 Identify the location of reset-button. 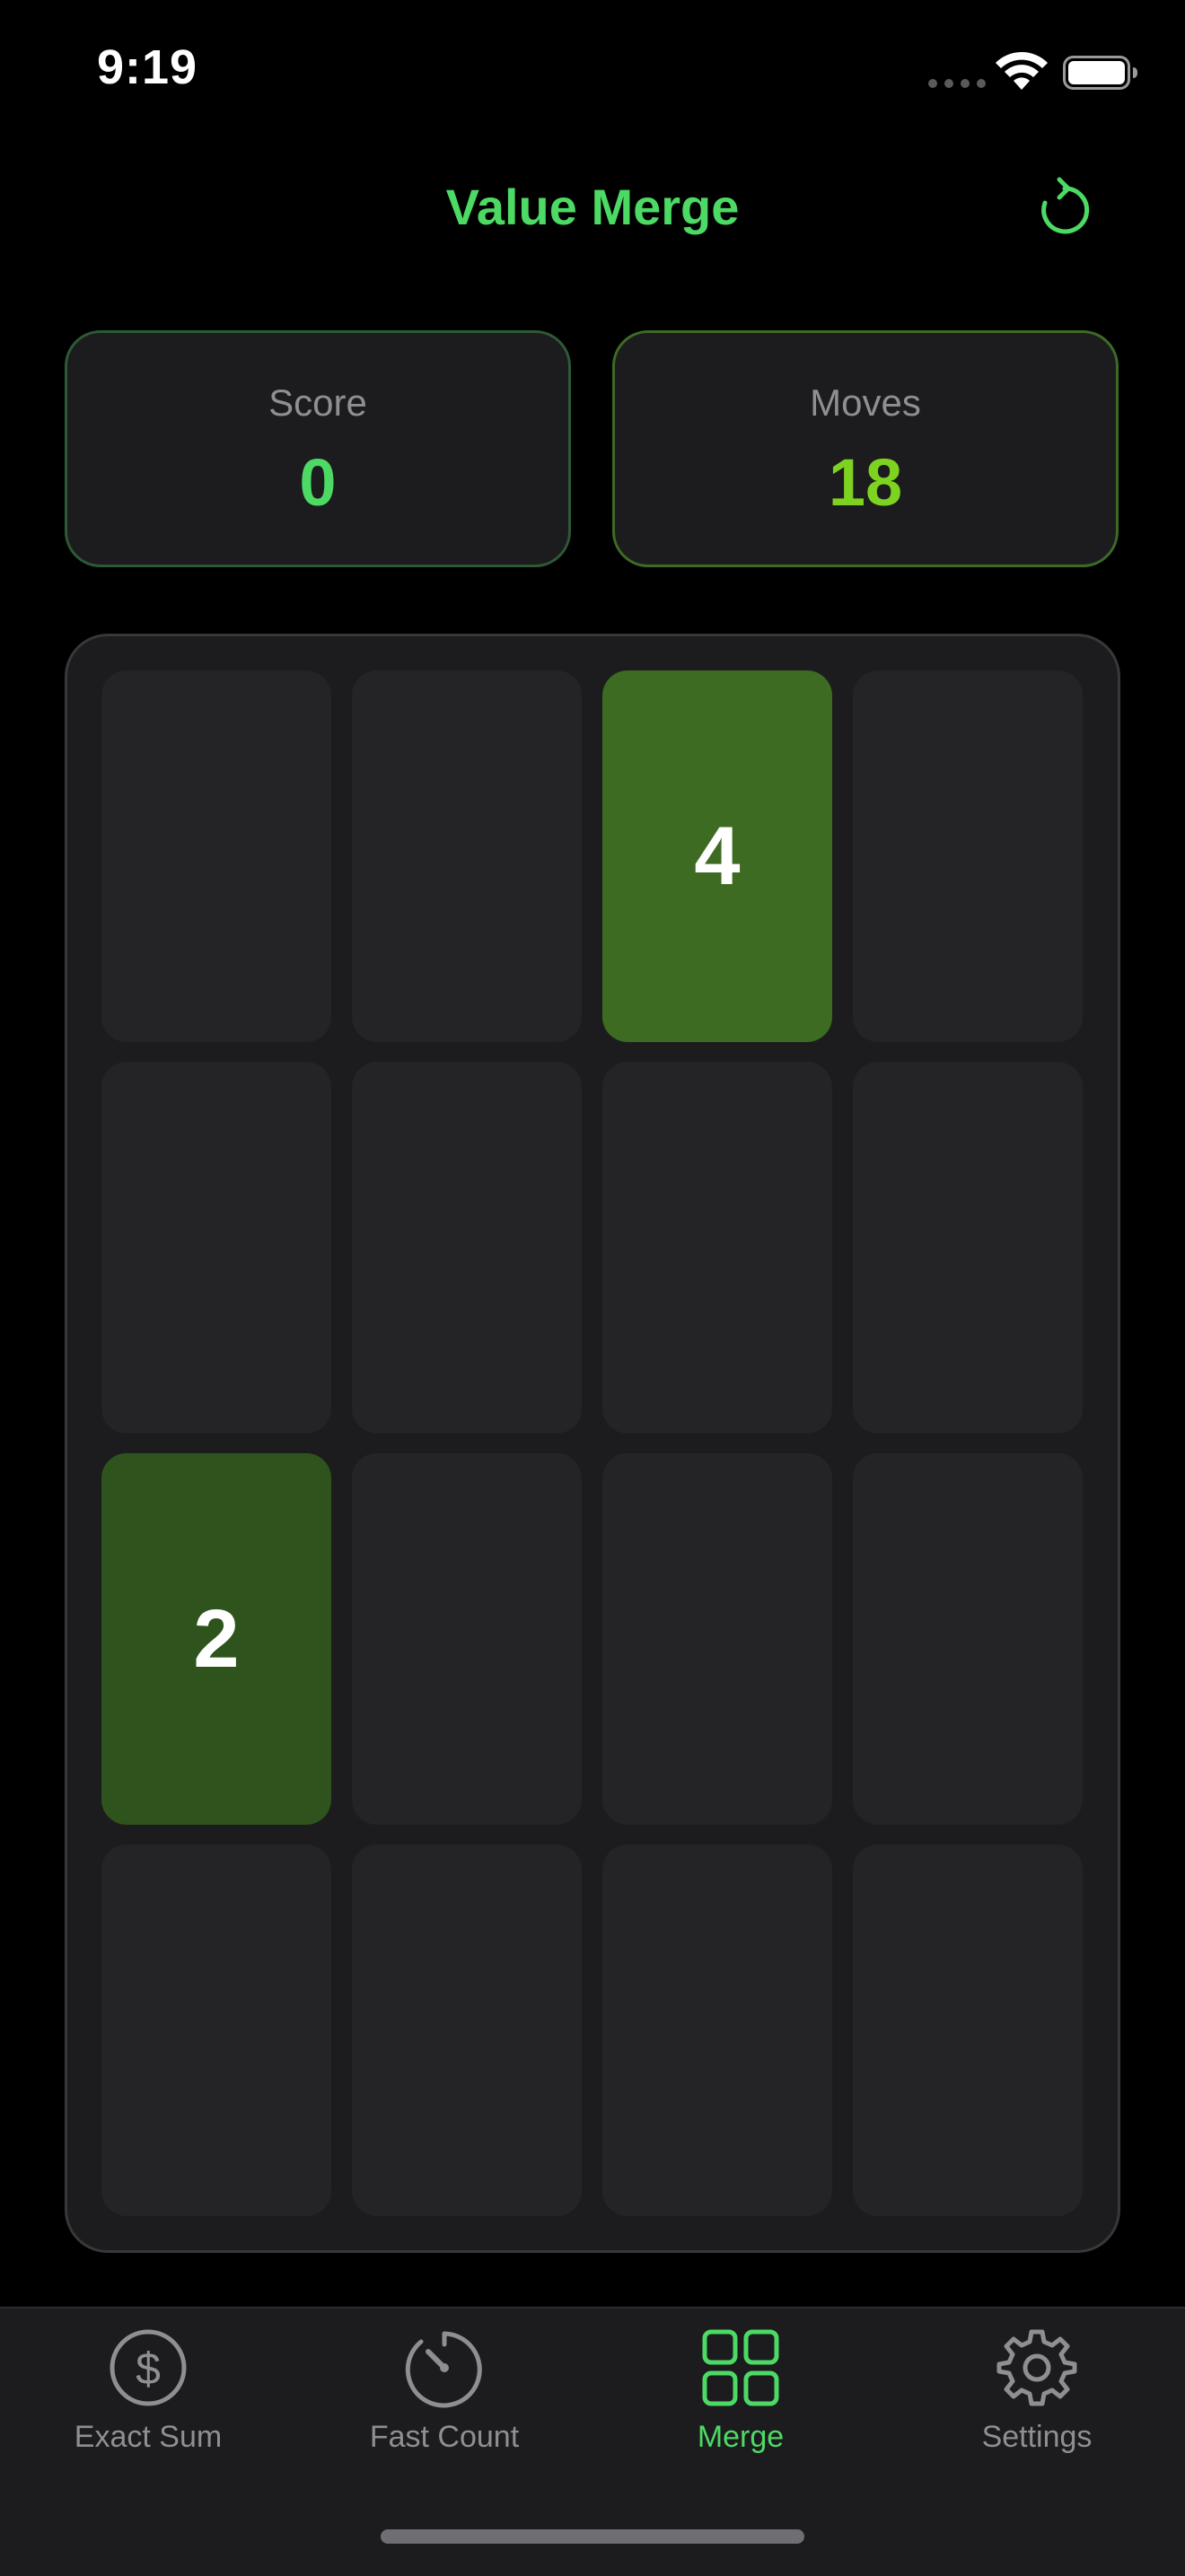
(1064, 208).